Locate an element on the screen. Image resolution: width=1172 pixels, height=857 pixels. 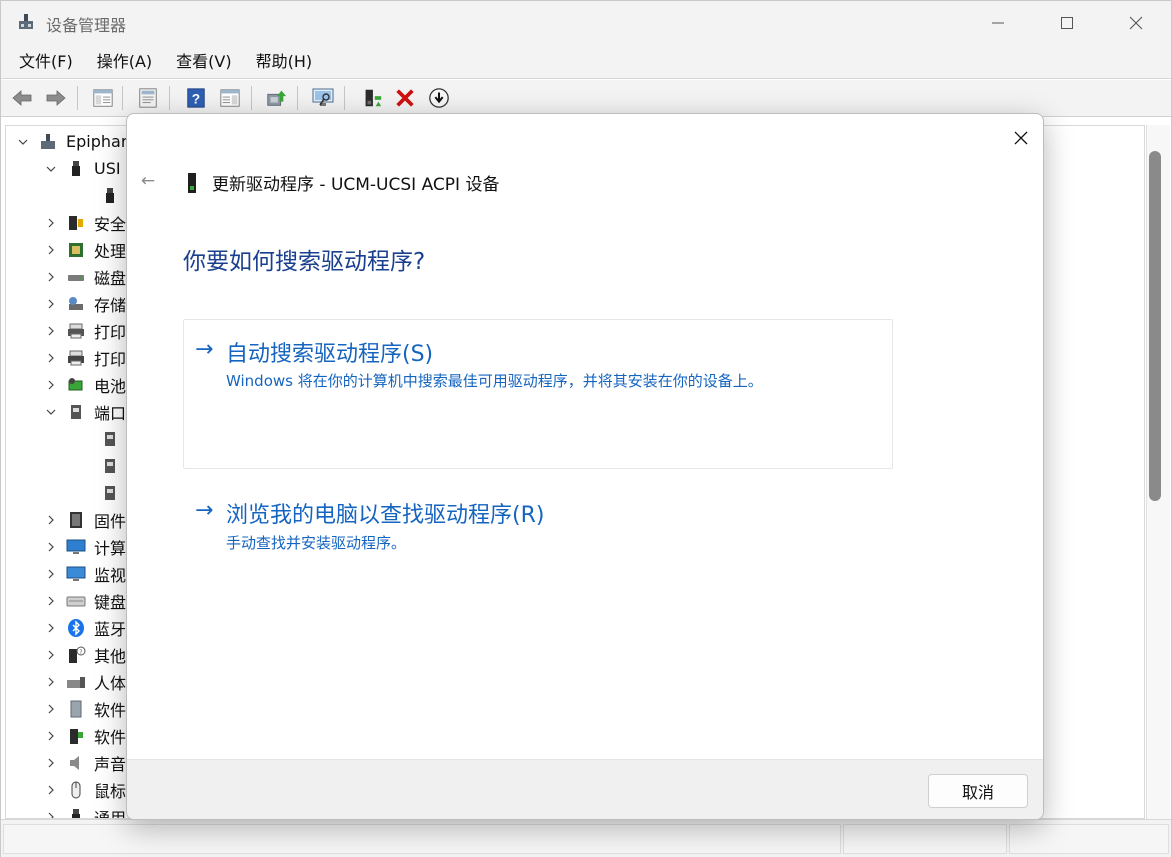
tree-category-item: 鼠标 is located at coordinates (85, 789).